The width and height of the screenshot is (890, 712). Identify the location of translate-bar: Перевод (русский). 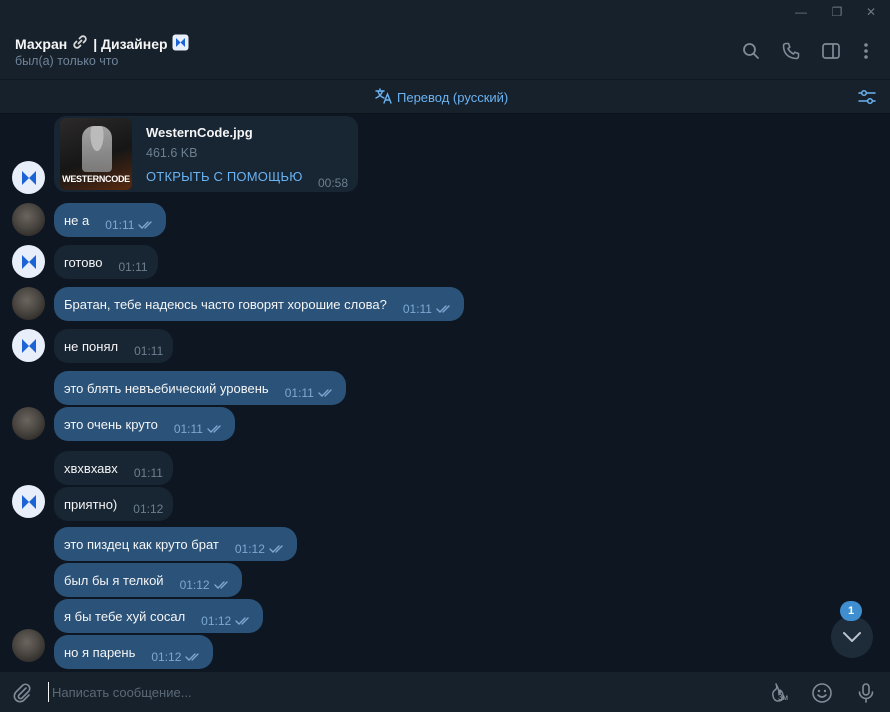
(445, 97).